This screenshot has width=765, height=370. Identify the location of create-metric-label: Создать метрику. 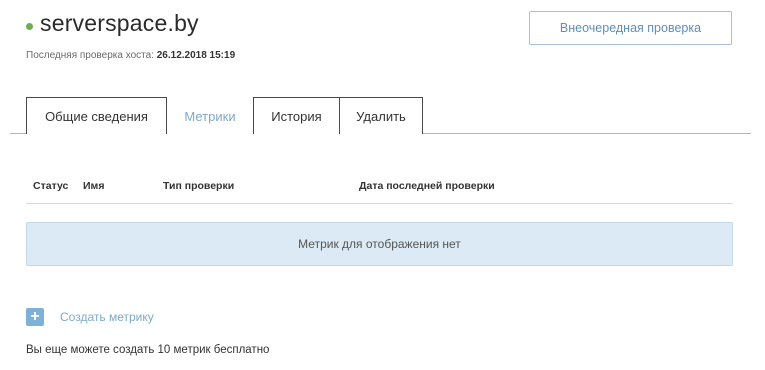
(107, 317).